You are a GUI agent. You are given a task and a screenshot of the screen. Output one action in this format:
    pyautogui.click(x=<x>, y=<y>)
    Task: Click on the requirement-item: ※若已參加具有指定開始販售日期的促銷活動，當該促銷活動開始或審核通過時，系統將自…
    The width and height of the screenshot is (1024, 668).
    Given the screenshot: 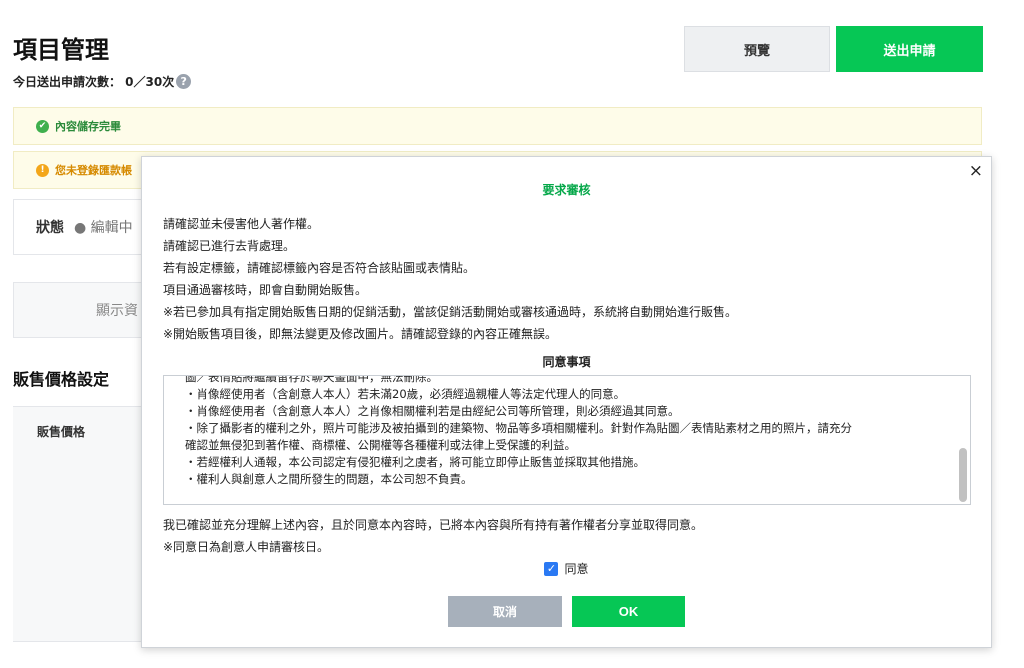 What is the action you would take?
    pyautogui.click(x=450, y=312)
    